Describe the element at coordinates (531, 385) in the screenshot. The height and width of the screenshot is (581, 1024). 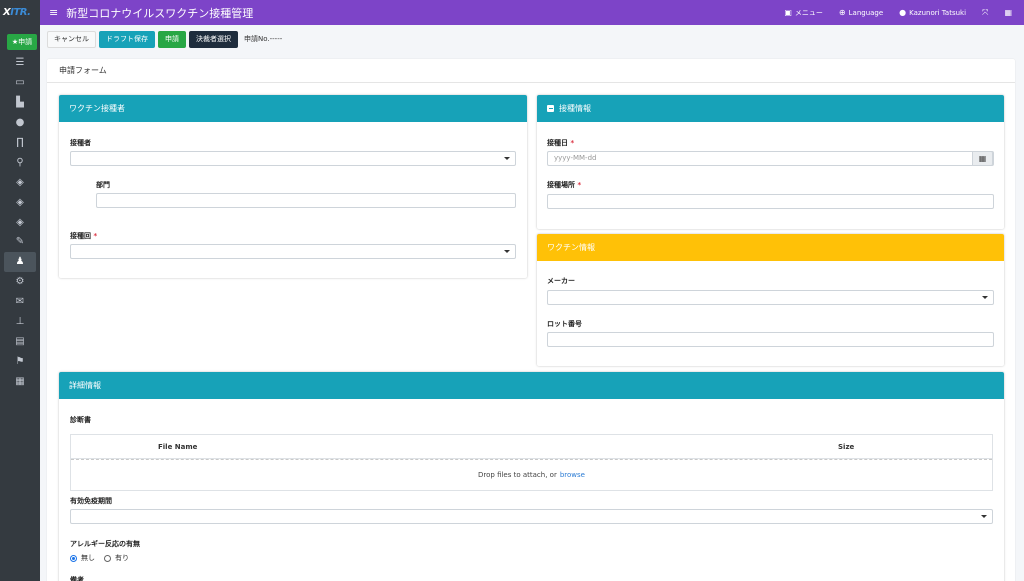
I see `detail-card-header: 詳細情報` at that location.